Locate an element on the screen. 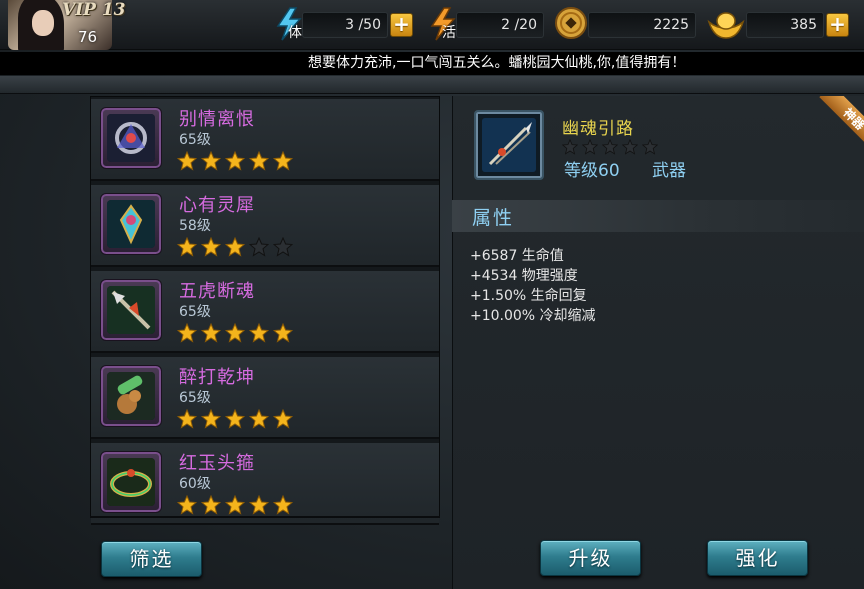 The image size is (864, 589). attribute-line: +4534 物理强度 is located at coordinates (524, 276).